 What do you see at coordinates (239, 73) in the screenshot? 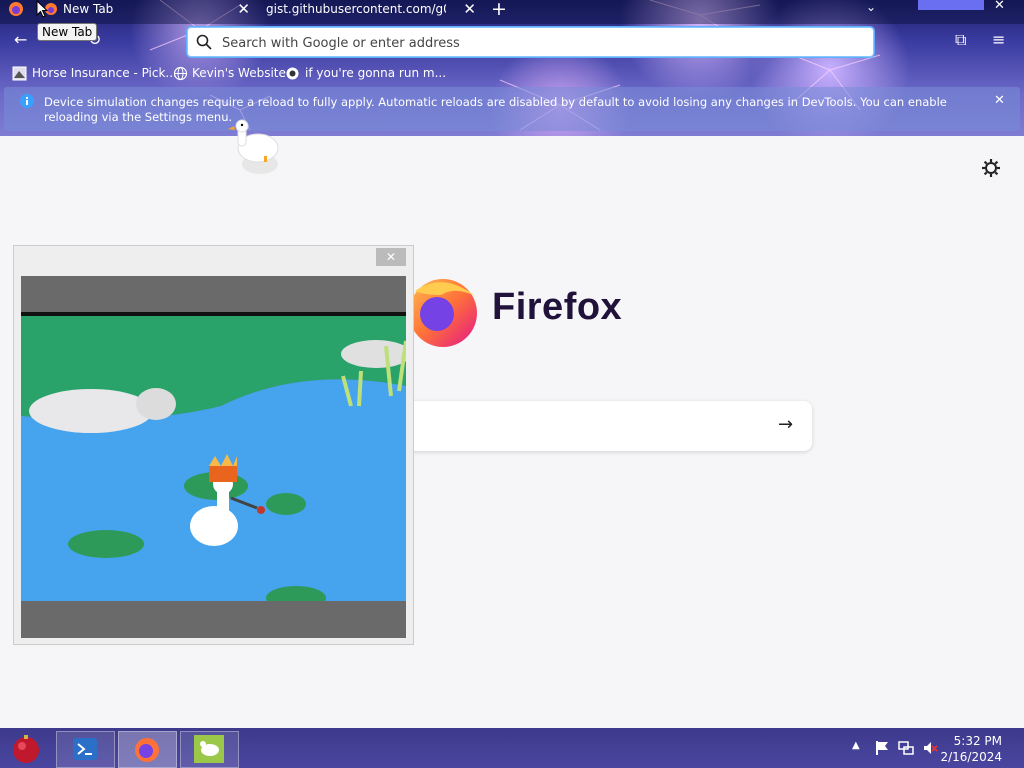
I see `bookmark-label: Kevin's Website` at bounding box center [239, 73].